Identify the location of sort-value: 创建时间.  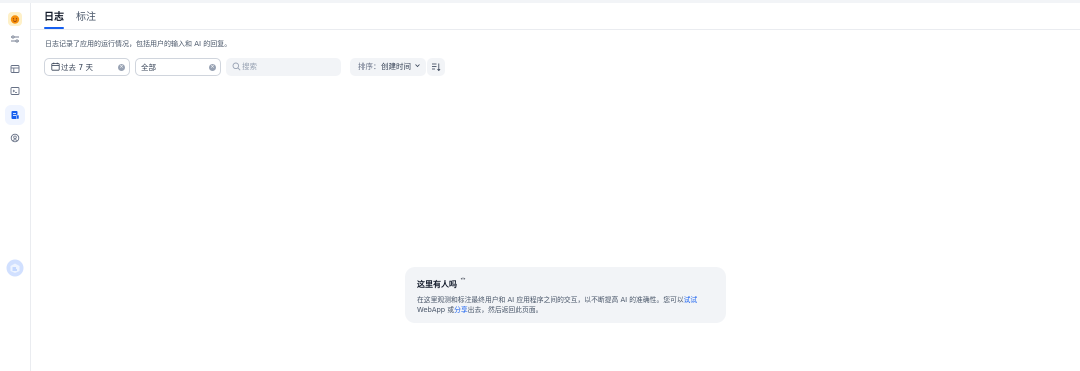
(396, 66).